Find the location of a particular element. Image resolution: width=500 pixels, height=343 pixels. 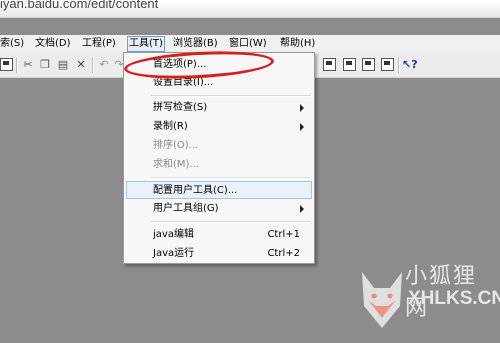

menu-item-java-run: Java运行 Ctrl+2 is located at coordinates (219, 254).